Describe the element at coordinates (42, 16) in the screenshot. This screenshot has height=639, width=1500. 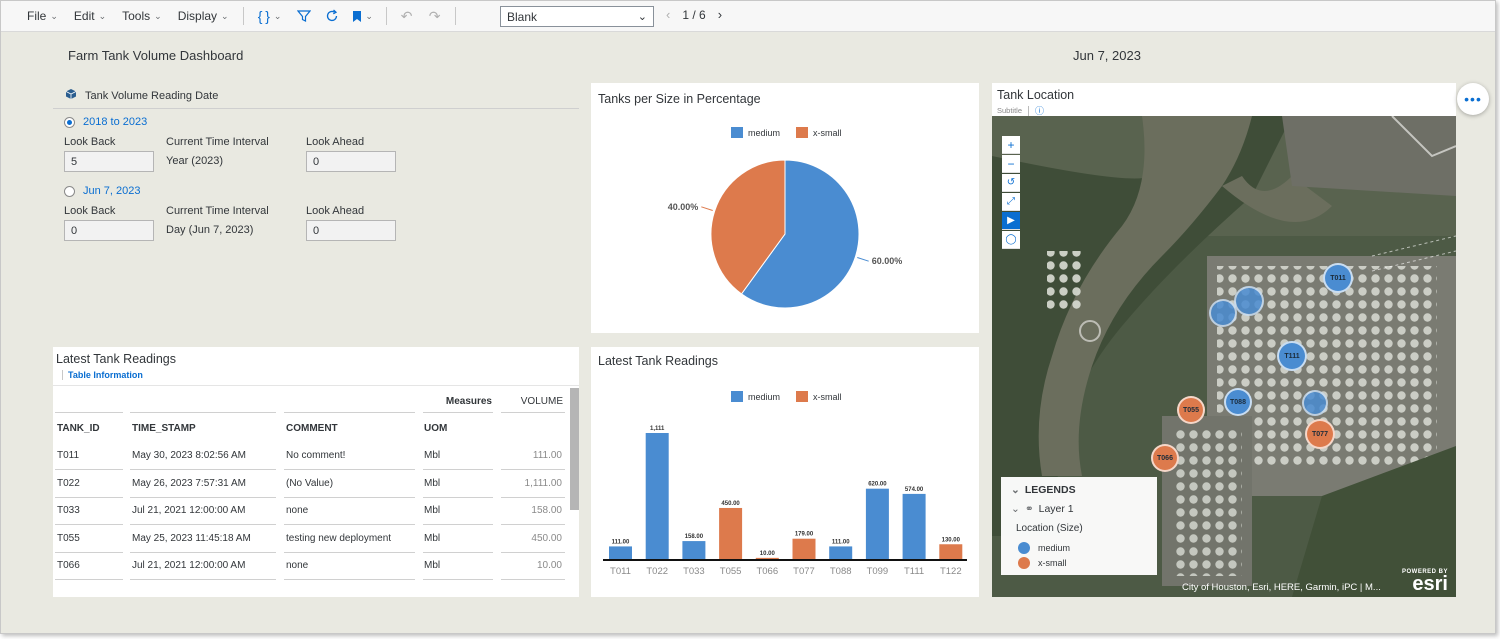
I see `menu-file: File ⌄` at that location.